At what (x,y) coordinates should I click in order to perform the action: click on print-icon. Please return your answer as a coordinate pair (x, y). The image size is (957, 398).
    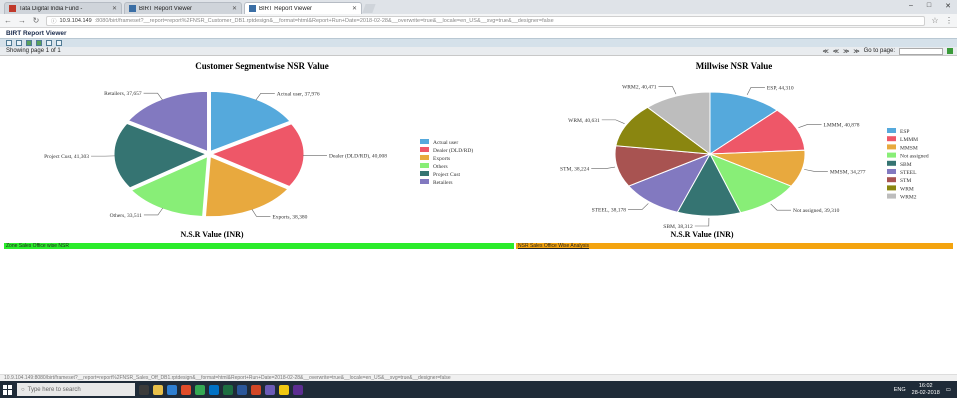
    Looking at the image, I should click on (49, 43).